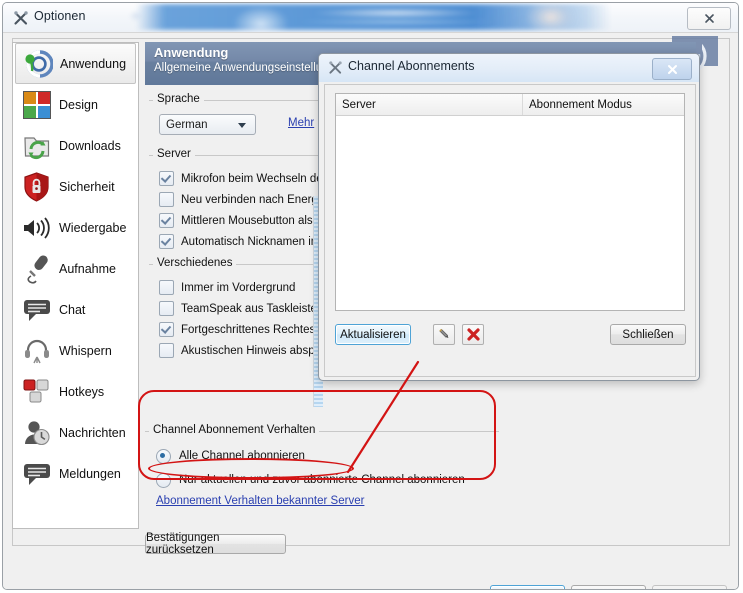  What do you see at coordinates (90, 474) in the screenshot?
I see `sidebar-item-label: Meldungen` at bounding box center [90, 474].